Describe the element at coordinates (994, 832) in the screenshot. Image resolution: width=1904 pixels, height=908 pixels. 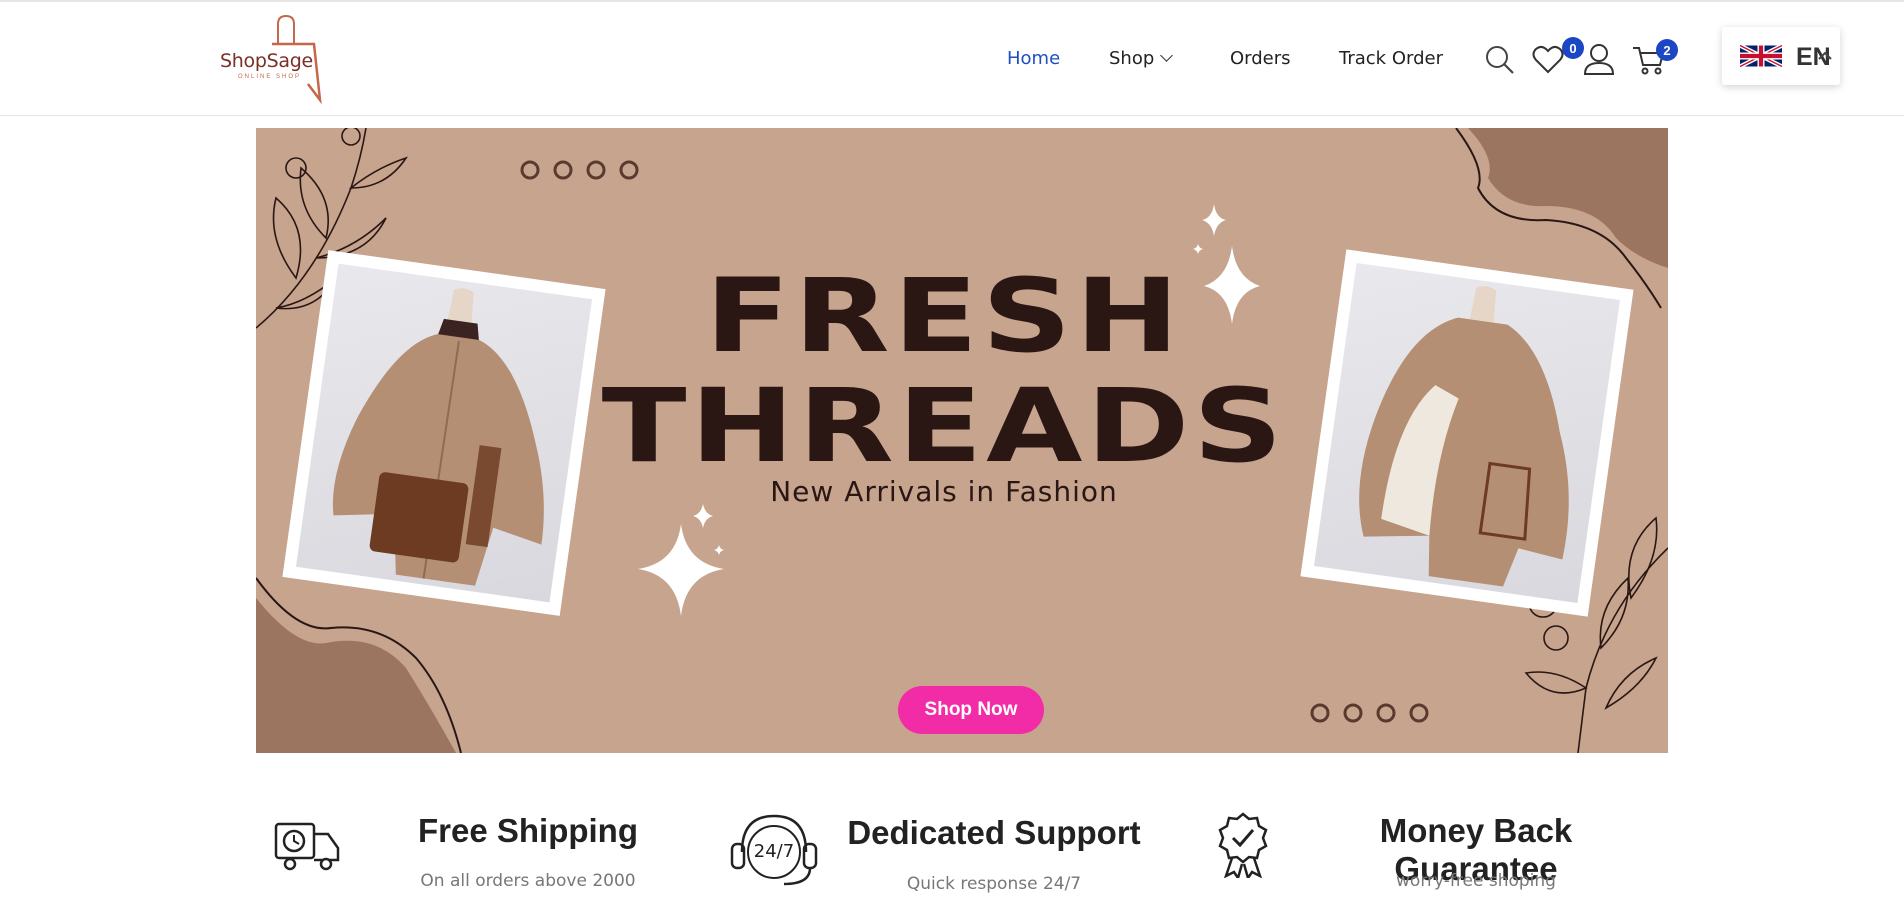
I see `feature-title-dedicated-support: Dedicated Support` at that location.